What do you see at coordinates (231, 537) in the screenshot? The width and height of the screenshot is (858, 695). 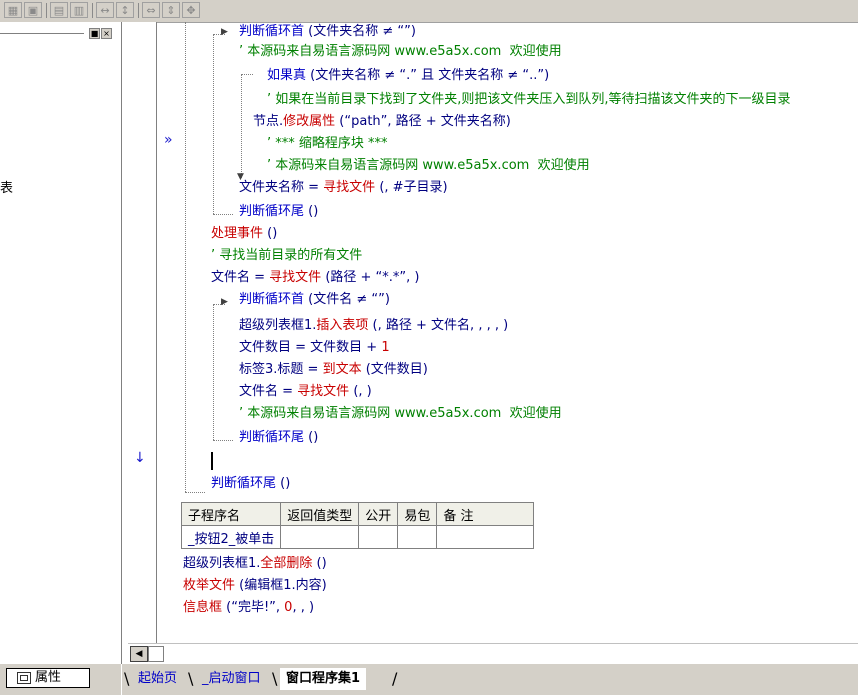 I see `subroutine-name-cell: _按钮2_被单击` at bounding box center [231, 537].